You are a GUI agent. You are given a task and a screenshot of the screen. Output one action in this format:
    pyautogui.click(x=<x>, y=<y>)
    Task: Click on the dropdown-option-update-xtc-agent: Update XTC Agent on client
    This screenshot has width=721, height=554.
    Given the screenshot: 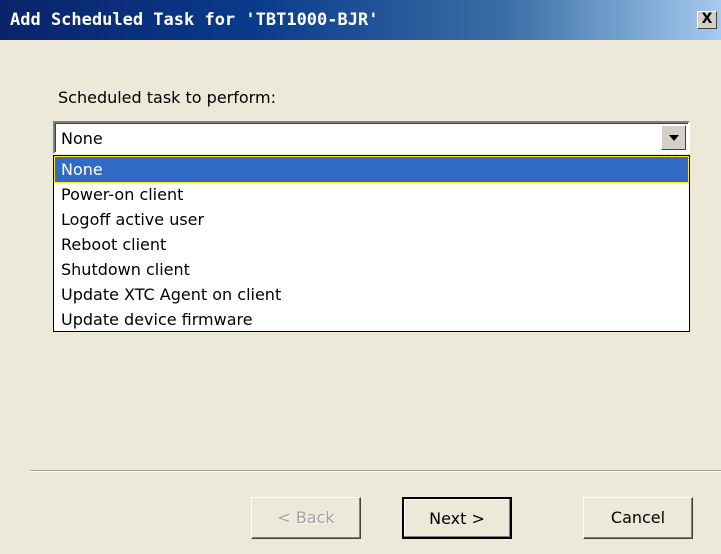 What is the action you would take?
    pyautogui.click(x=371, y=294)
    